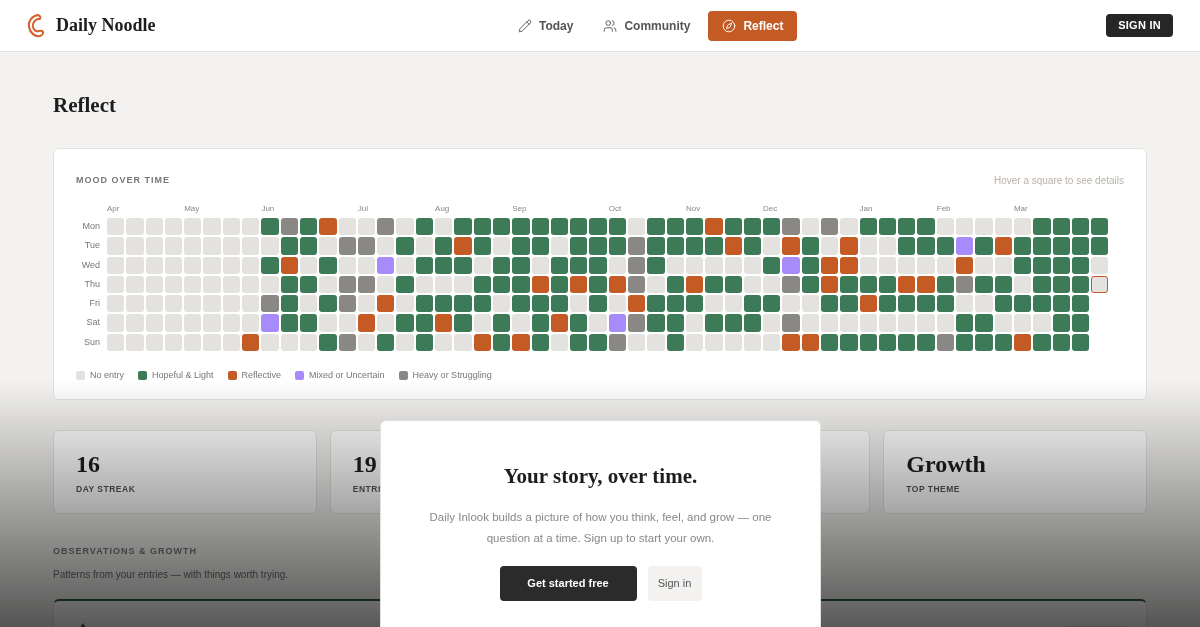 The width and height of the screenshot is (1200, 627). What do you see at coordinates (442, 209) in the screenshot?
I see `month-label: Aug` at bounding box center [442, 209].